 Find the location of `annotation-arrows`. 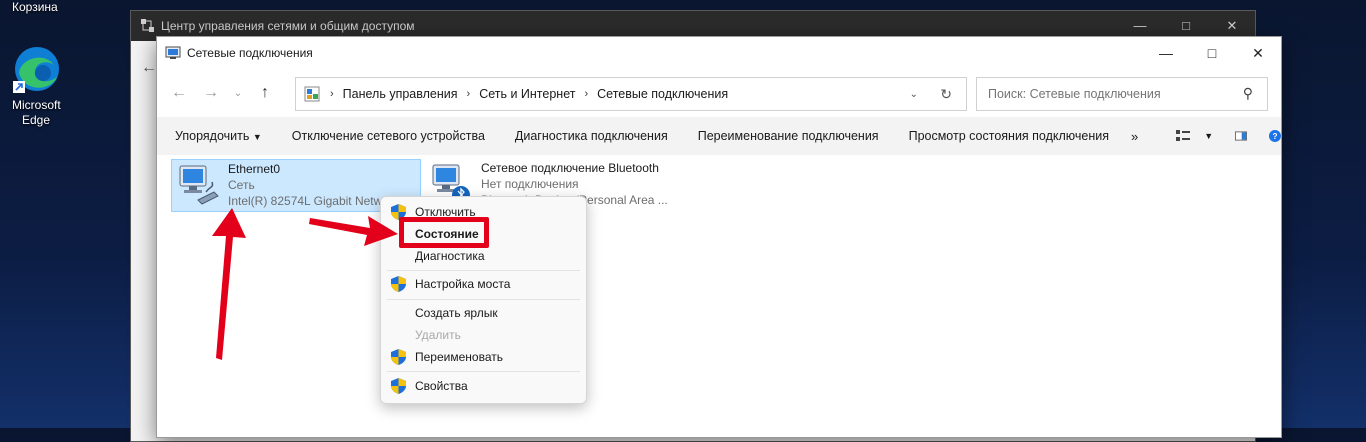

annotation-arrows is located at coordinates (305, 284).